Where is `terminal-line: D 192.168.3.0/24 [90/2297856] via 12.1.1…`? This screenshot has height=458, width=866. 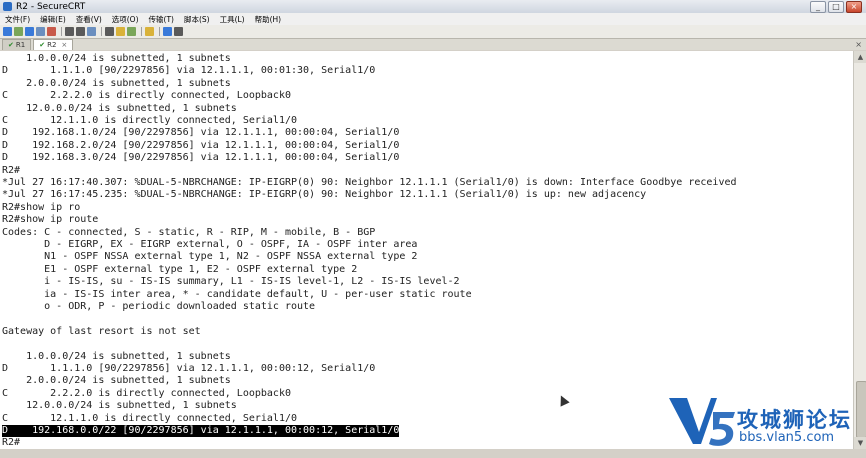 terminal-line: D 192.168.3.0/24 [90/2297856] via 12.1.1… is located at coordinates (201, 158).